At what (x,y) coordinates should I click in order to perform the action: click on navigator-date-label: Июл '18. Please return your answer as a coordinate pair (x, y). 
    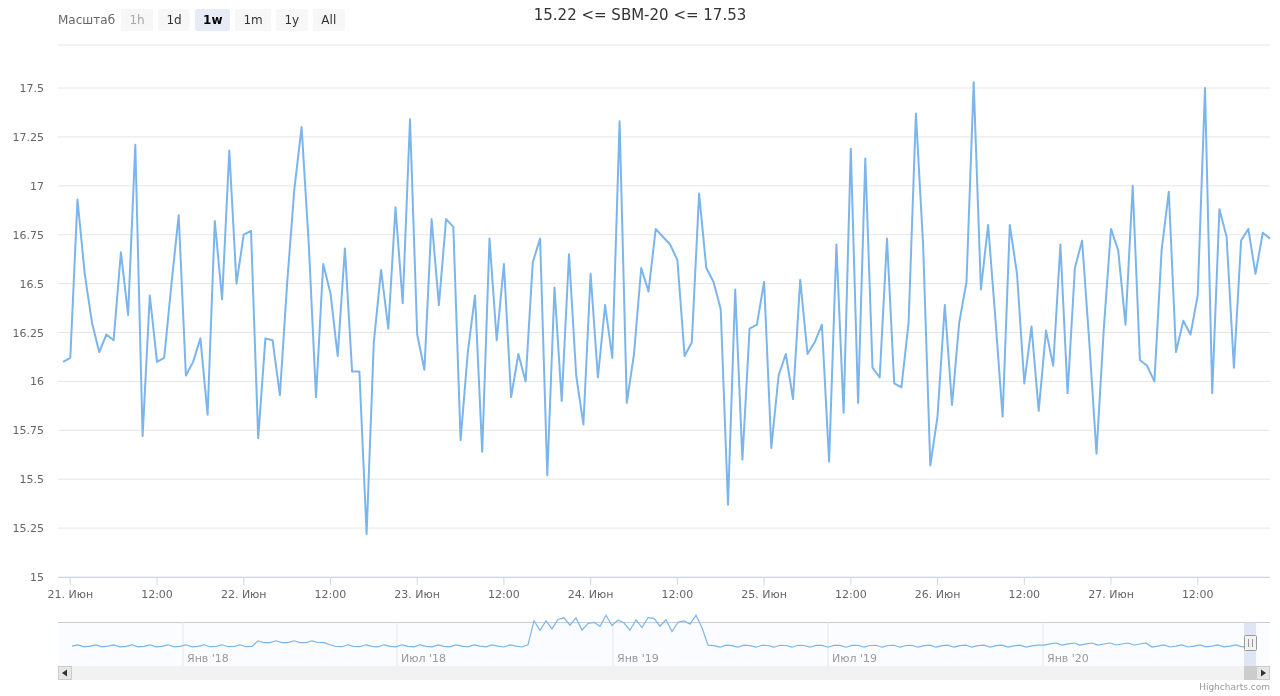
    Looking at the image, I should click on (424, 658).